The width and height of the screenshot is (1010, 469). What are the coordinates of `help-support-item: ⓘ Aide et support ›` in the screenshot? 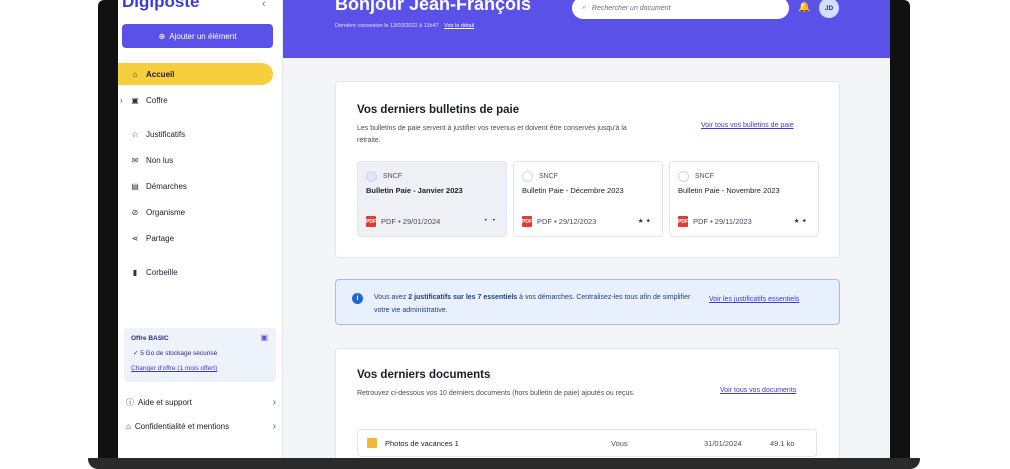 It's located at (201, 402).